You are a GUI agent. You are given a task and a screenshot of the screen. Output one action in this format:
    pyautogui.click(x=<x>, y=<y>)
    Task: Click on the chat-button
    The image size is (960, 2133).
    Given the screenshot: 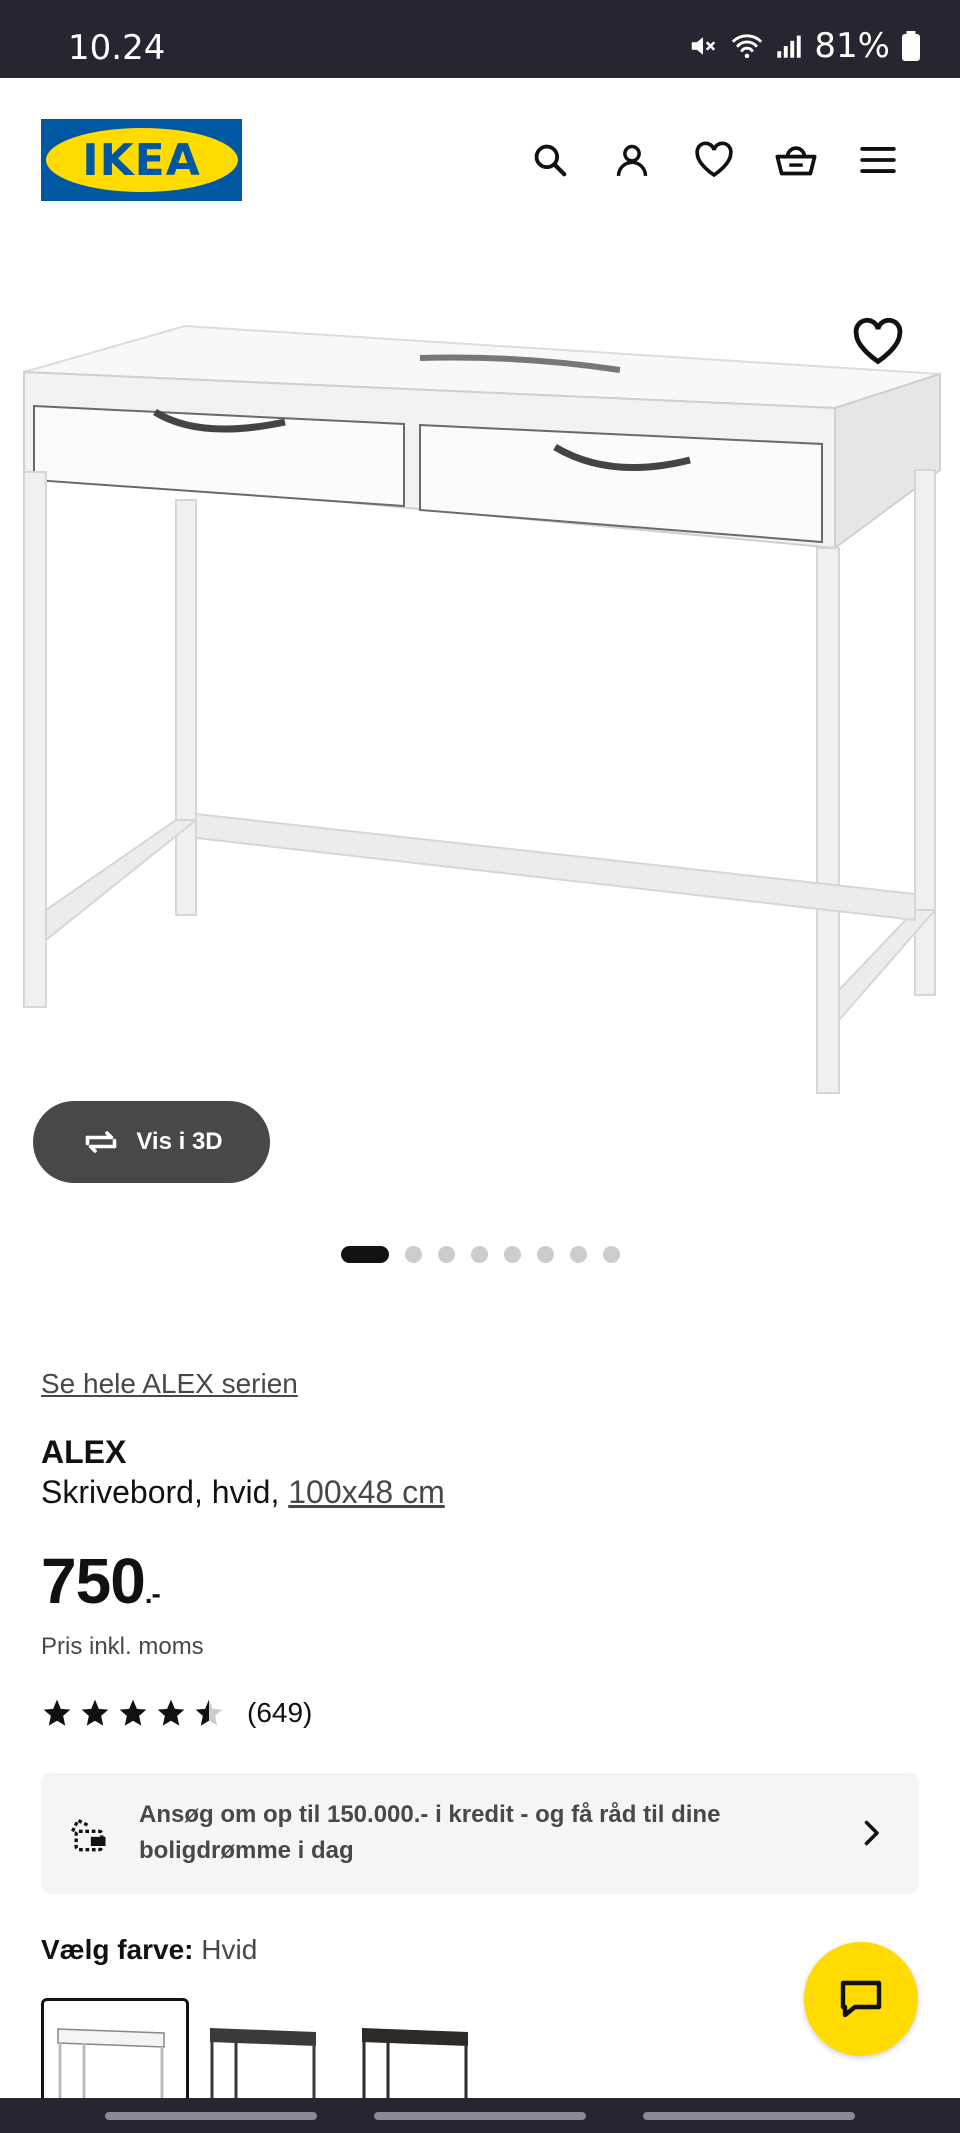 What is the action you would take?
    pyautogui.click(x=861, y=1999)
    